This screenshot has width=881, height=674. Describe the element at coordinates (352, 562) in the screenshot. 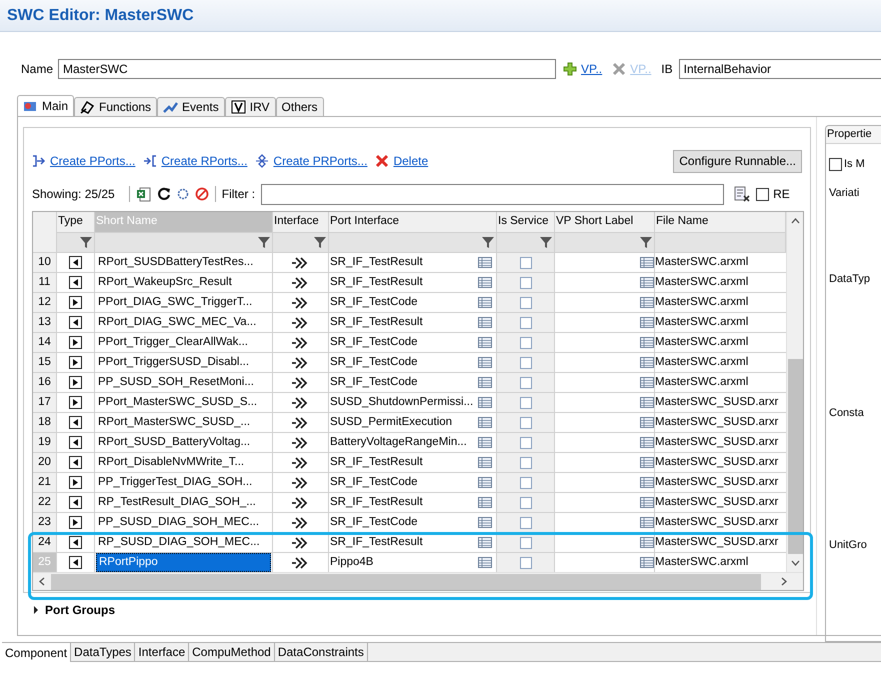

I see `port-interface: Pippo4B` at that location.